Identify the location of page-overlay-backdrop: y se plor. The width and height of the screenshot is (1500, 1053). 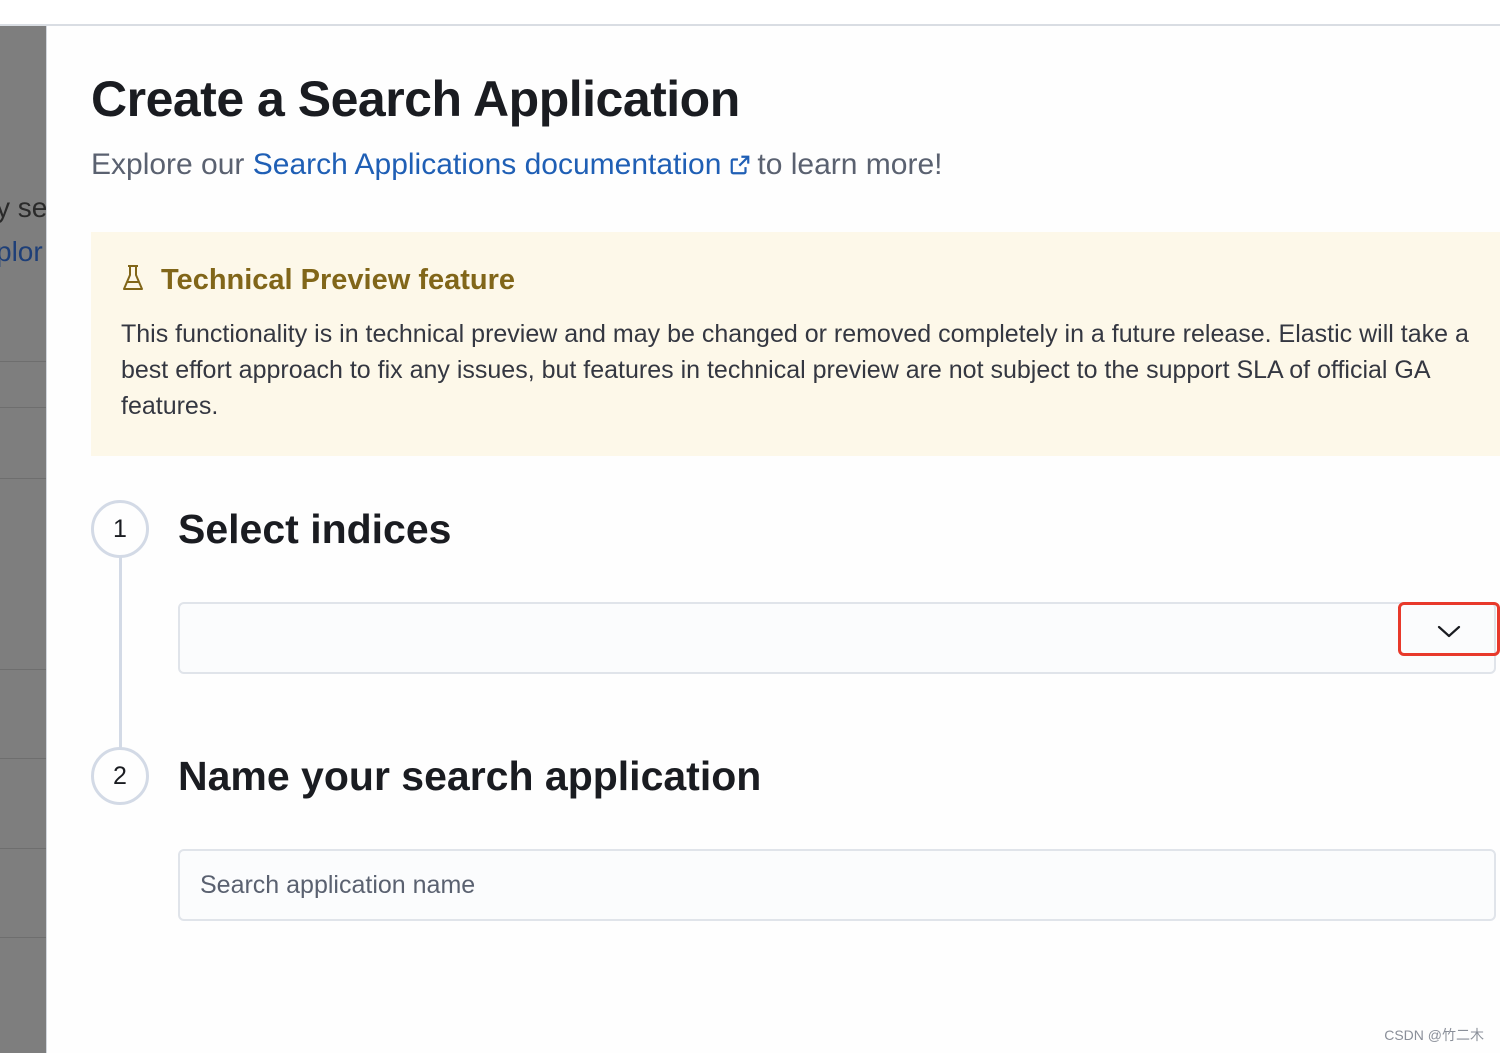
(23, 539).